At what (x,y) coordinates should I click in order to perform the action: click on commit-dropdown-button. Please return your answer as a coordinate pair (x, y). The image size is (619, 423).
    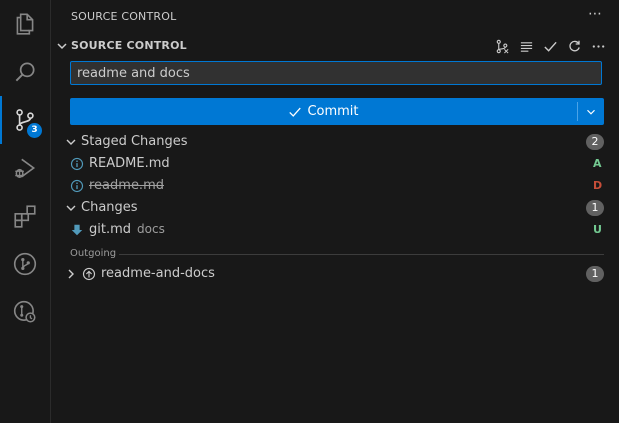
    Looking at the image, I should click on (591, 111).